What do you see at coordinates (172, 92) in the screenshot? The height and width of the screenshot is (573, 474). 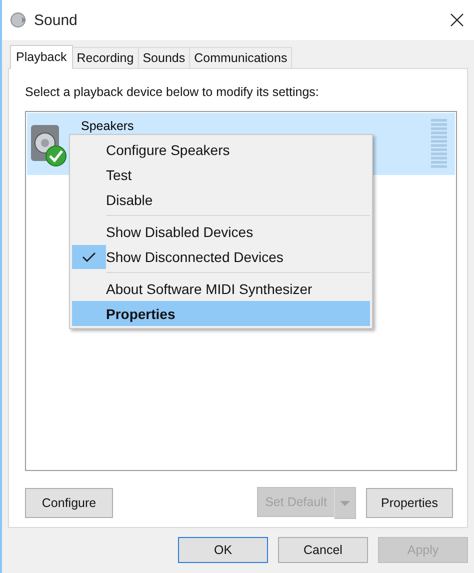 I see `instruction-text: Select a playback device below to modify its settings:` at bounding box center [172, 92].